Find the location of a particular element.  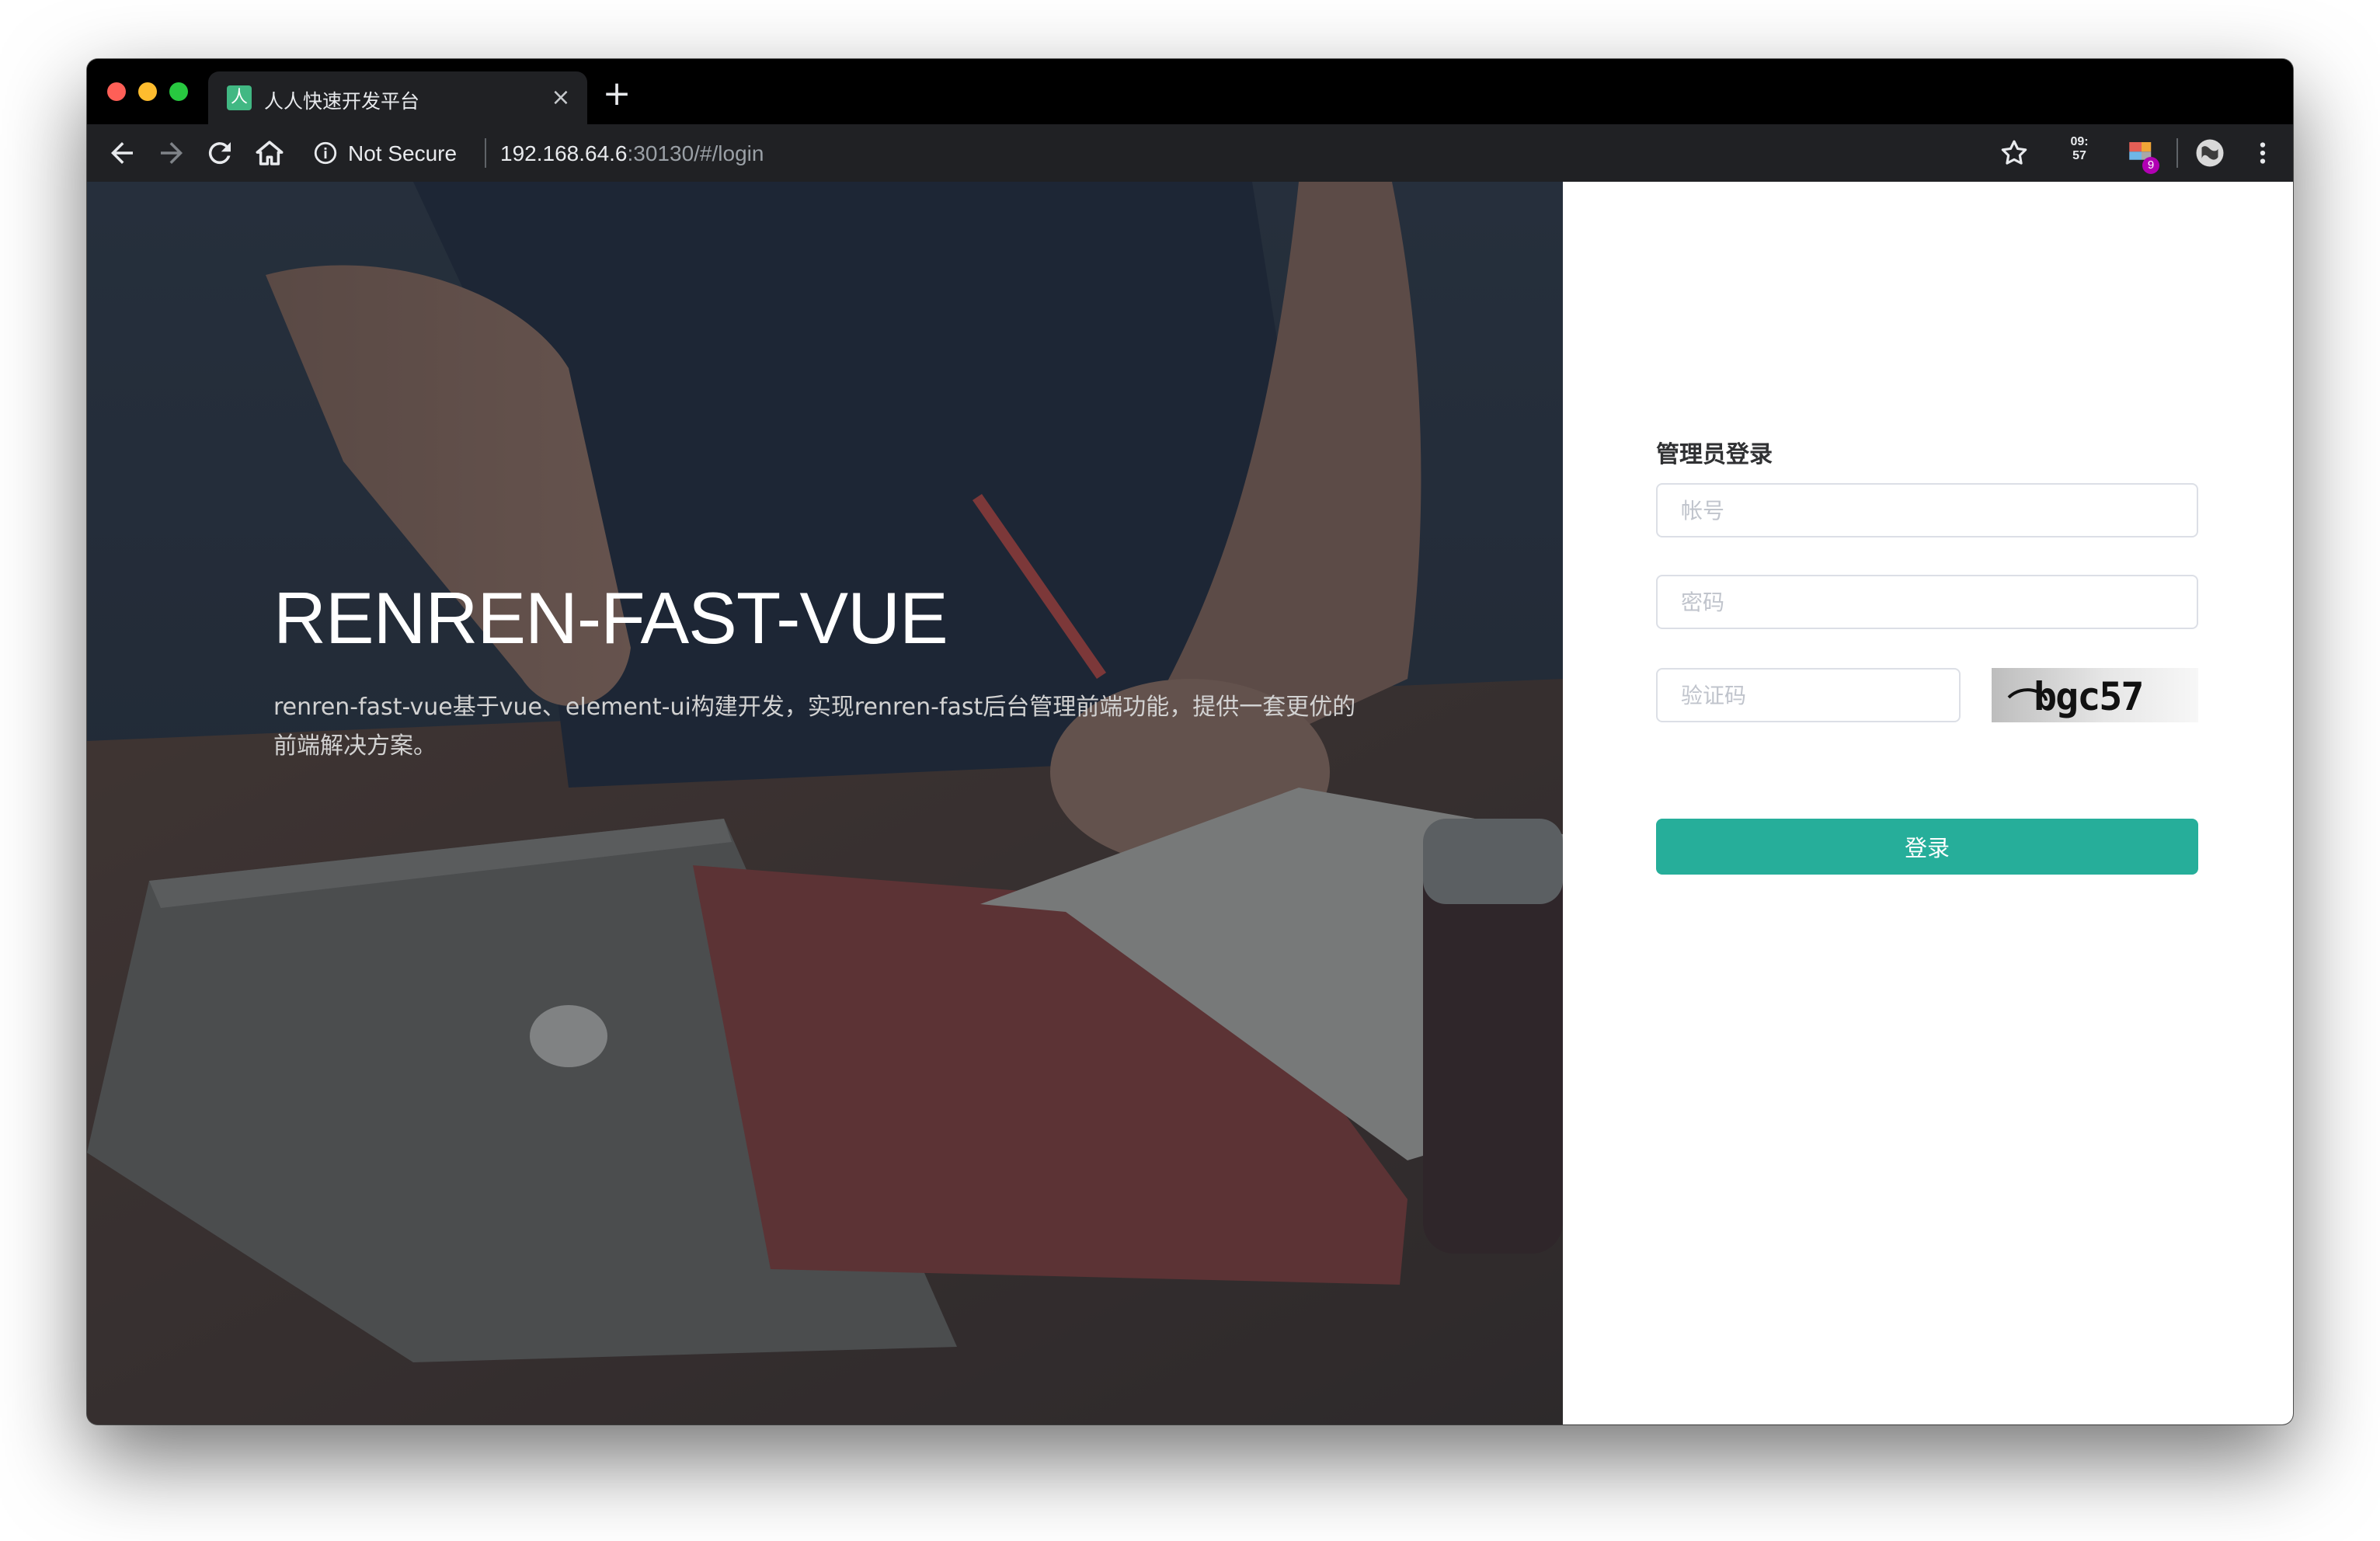

toolbar-actions: 09: 57 9 is located at coordinates (2137, 153).